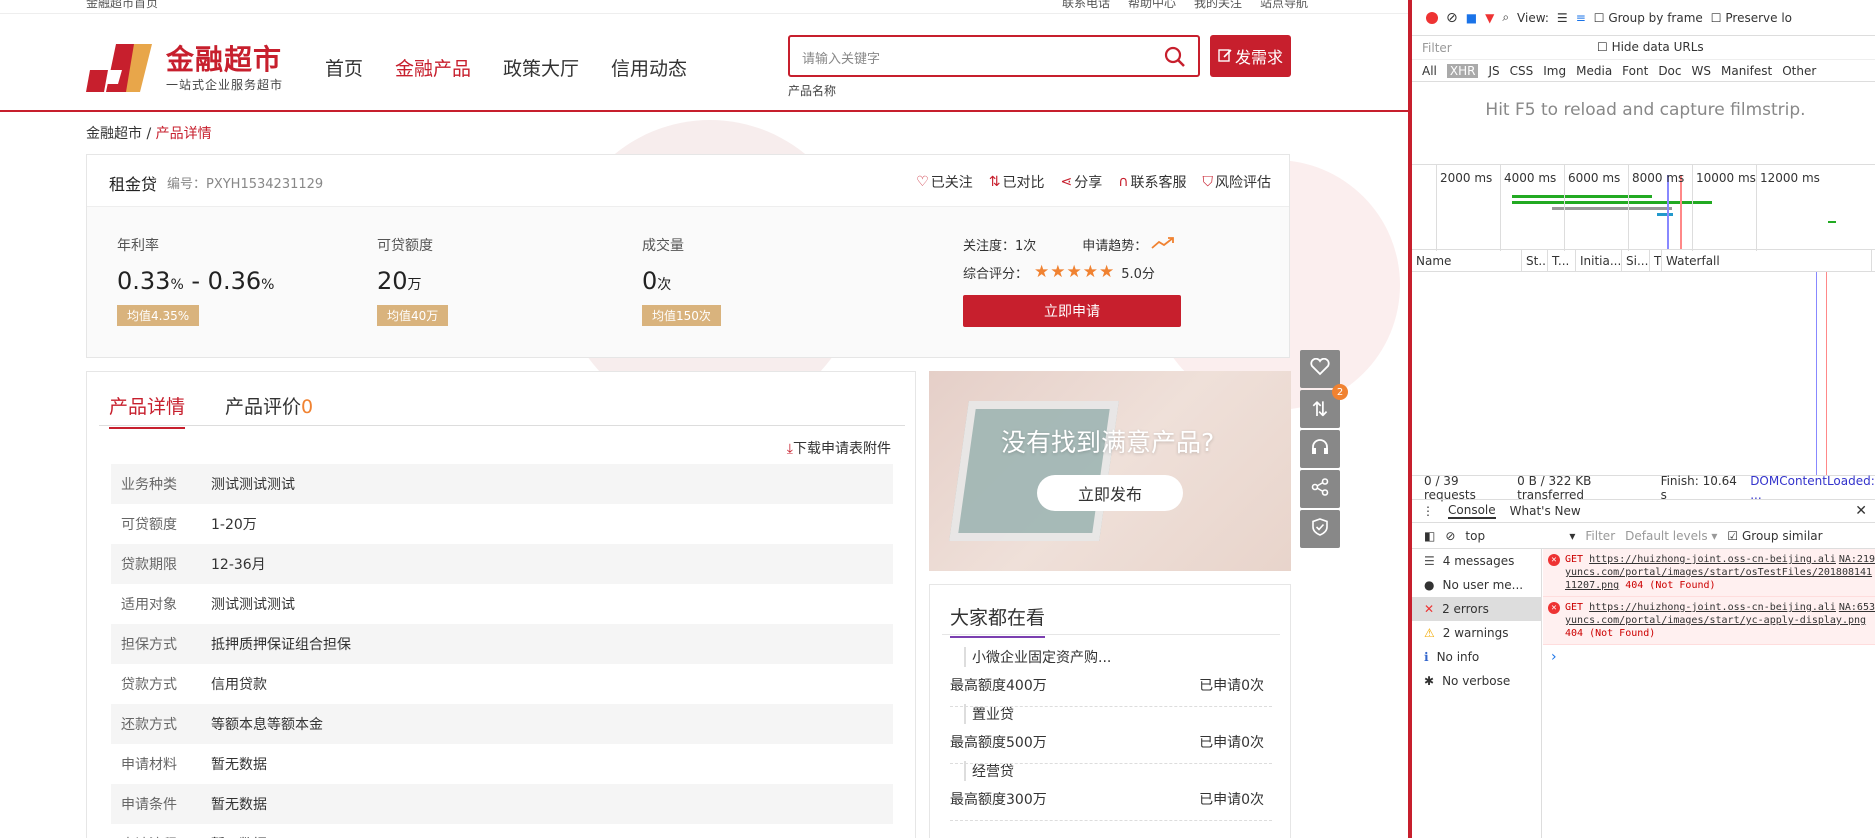 The image size is (1875, 838). What do you see at coordinates (1643, 511) in the screenshot?
I see `drawer-tabs: ⋮ Console What's New ✕` at bounding box center [1643, 511].